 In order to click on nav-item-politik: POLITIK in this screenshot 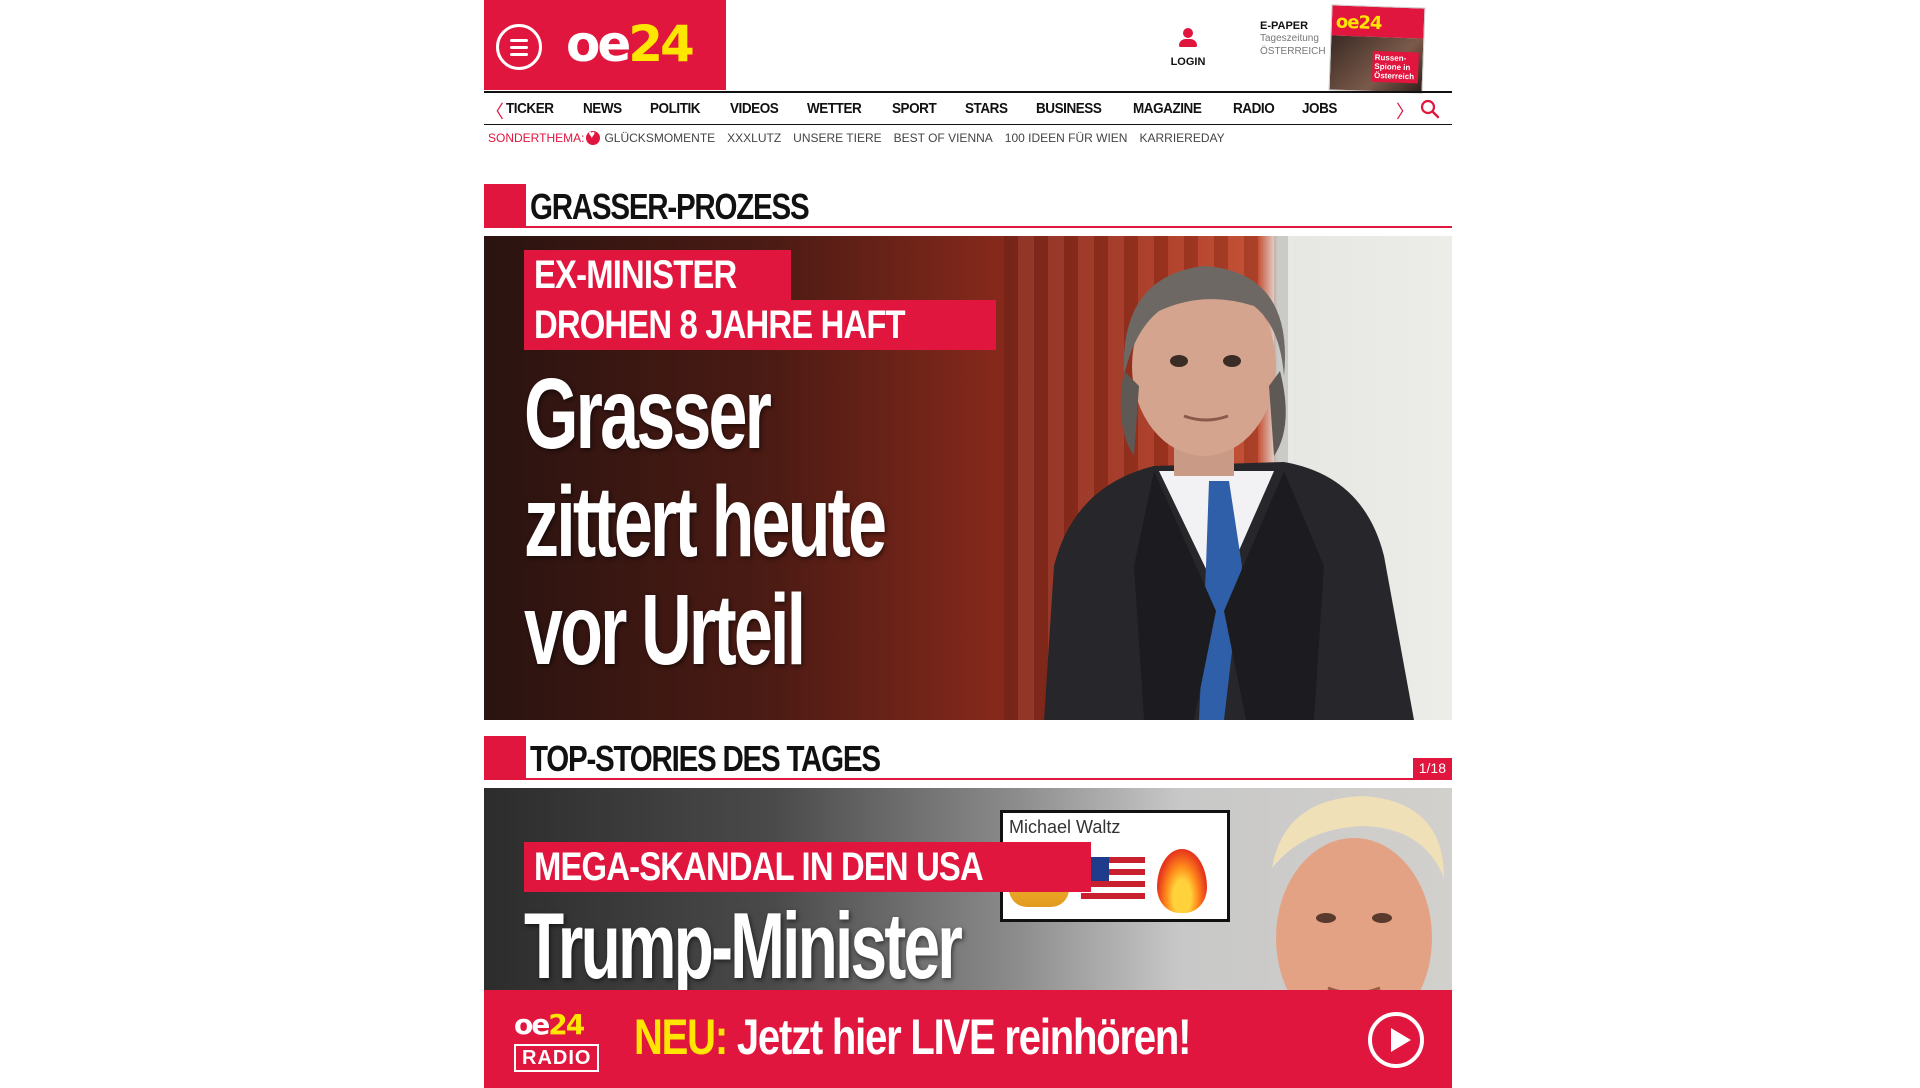, I will do `click(675, 108)`.